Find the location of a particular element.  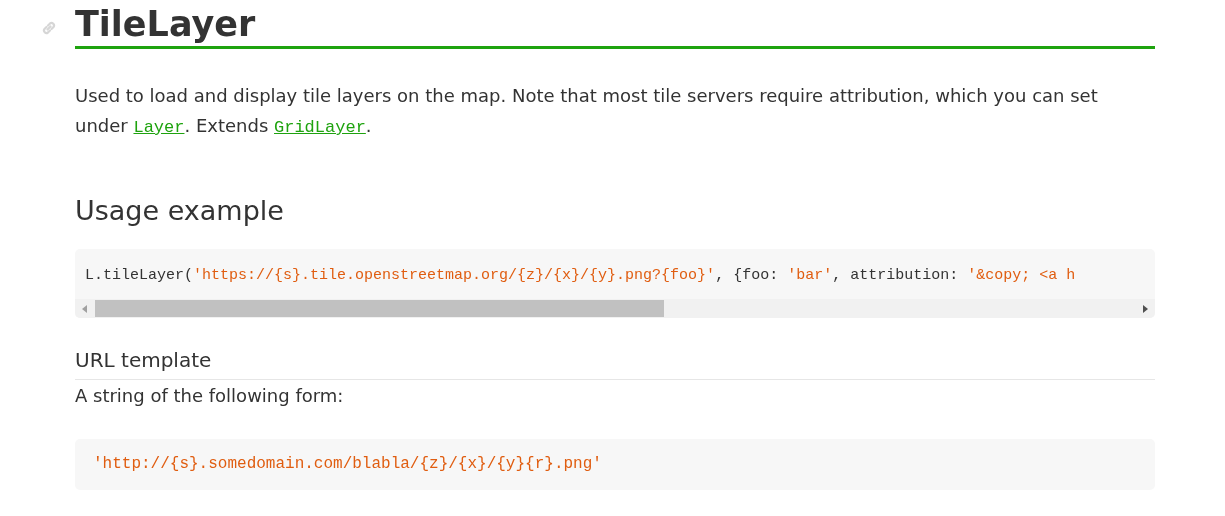

scrollbar-thumb is located at coordinates (379, 308).